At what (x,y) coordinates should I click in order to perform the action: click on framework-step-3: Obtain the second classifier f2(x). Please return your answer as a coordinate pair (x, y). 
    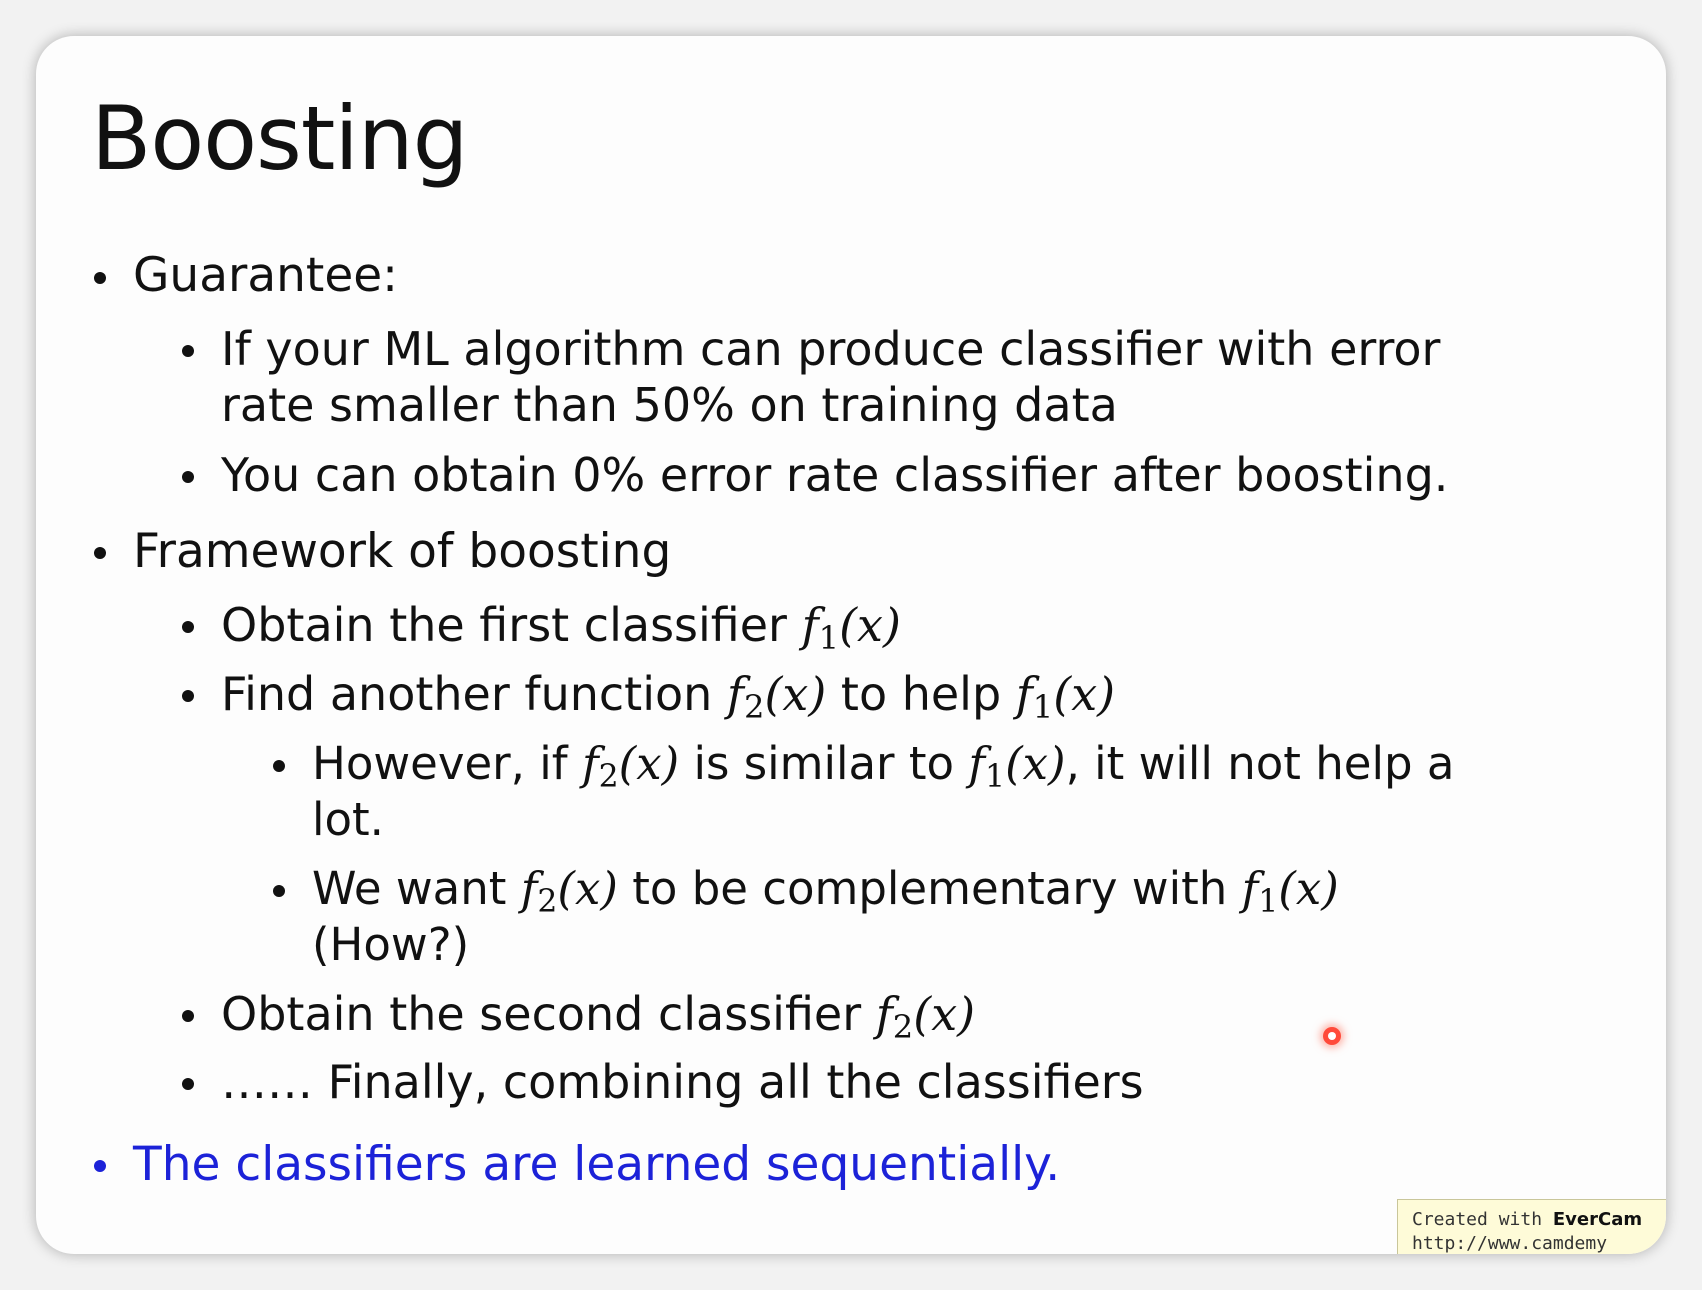
    Looking at the image, I should click on (598, 1017).